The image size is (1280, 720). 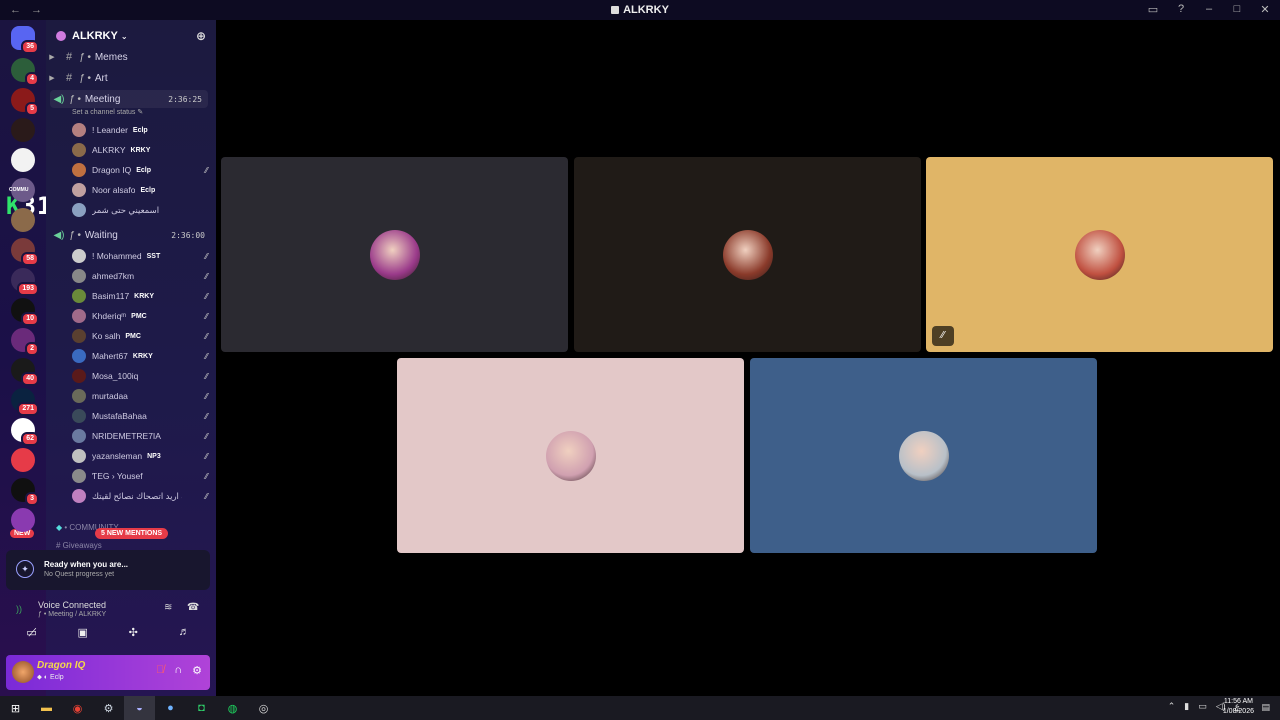 What do you see at coordinates (140, 336) in the screenshot?
I see `voice-user: Ko salh PMC ⁄⁄` at bounding box center [140, 336].